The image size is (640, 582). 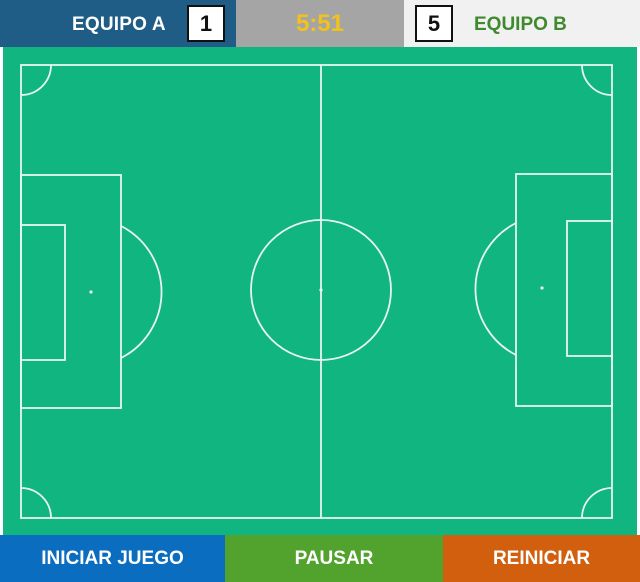 I want to click on team-a-score: 1, so click(x=206, y=23).